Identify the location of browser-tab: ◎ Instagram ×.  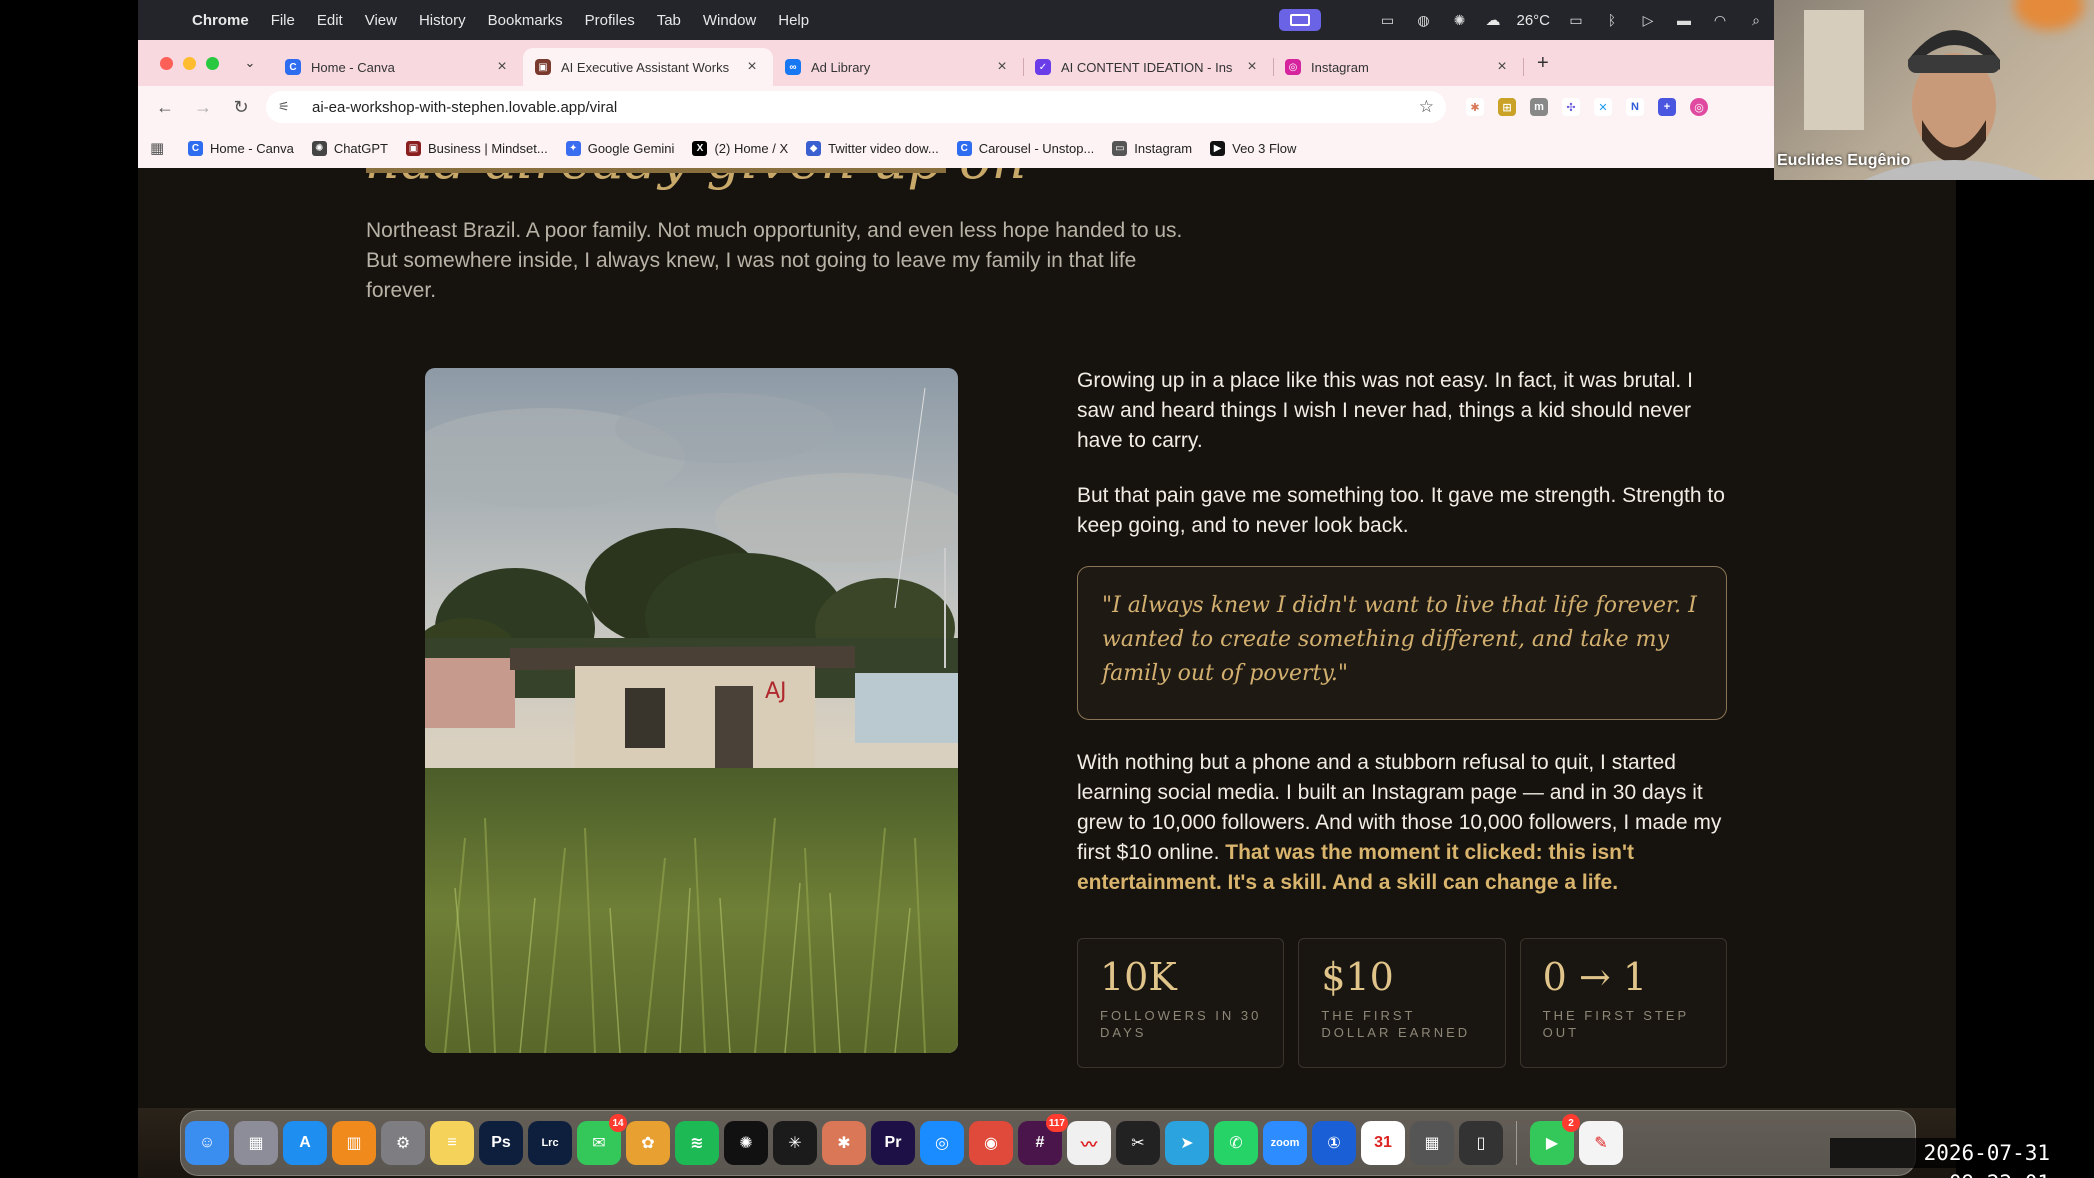
(1398, 67).